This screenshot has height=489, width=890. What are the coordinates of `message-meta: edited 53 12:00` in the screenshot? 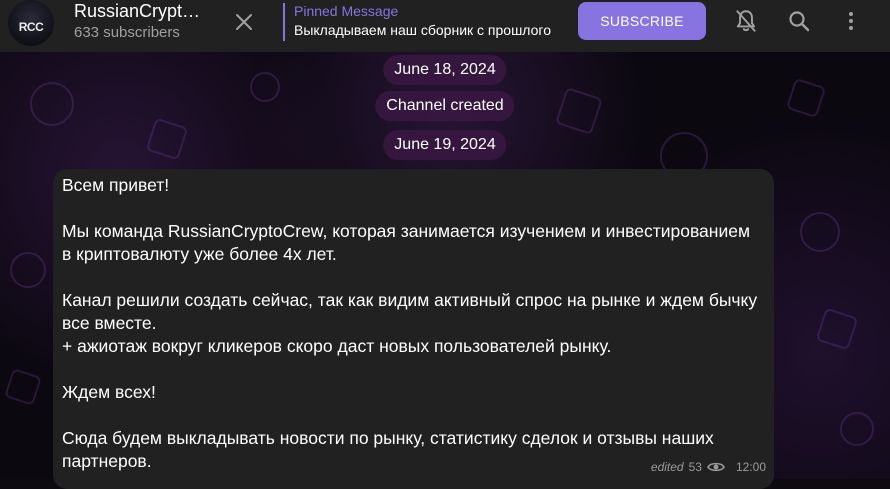 It's located at (708, 467).